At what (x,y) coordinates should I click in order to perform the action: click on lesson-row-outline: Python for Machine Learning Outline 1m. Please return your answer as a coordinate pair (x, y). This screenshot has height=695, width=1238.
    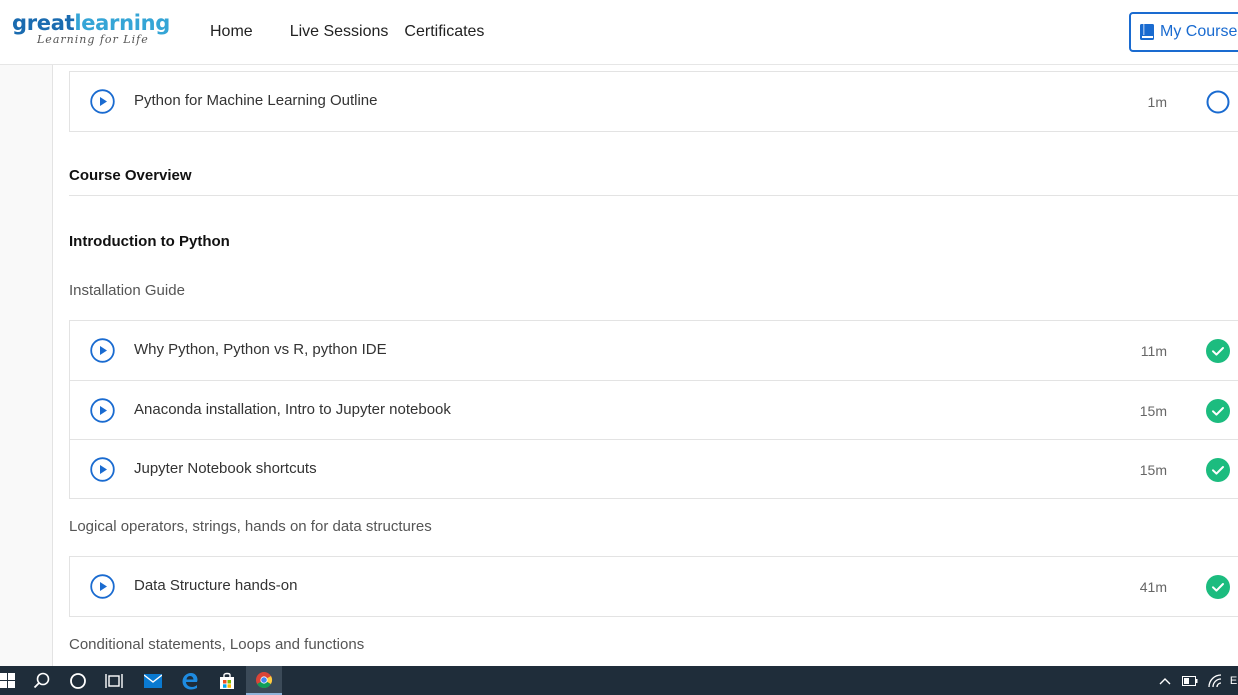
    Looking at the image, I should click on (654, 101).